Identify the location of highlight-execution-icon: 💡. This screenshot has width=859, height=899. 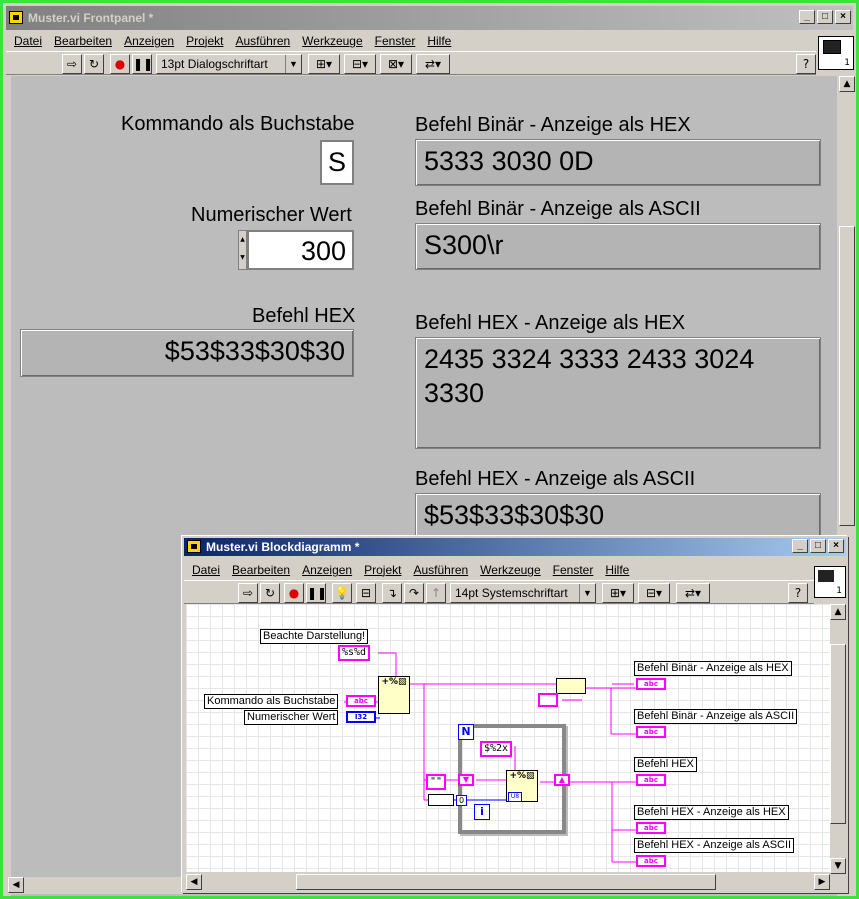
(342, 593).